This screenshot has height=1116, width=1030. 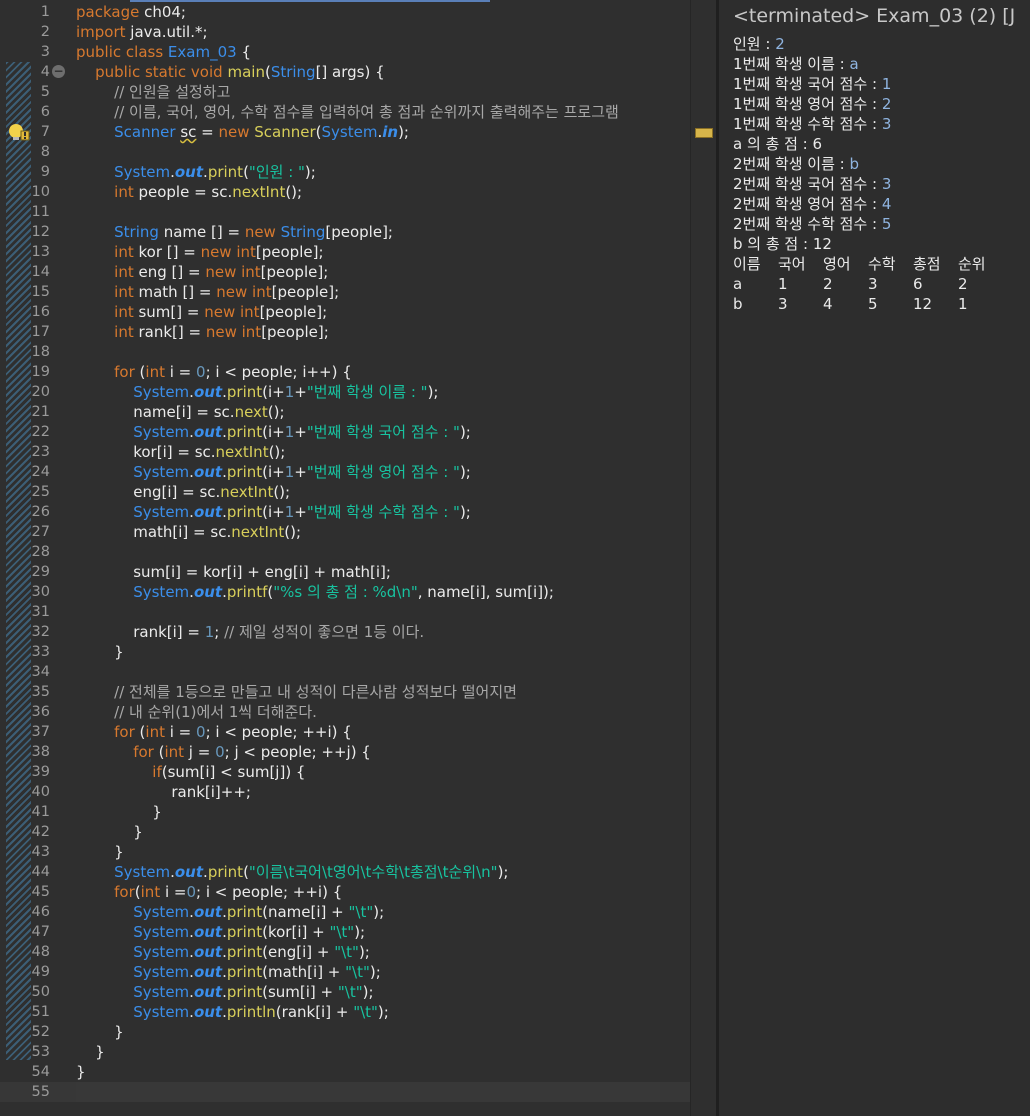 What do you see at coordinates (345, 612) in the screenshot?
I see `code-line: 31` at bounding box center [345, 612].